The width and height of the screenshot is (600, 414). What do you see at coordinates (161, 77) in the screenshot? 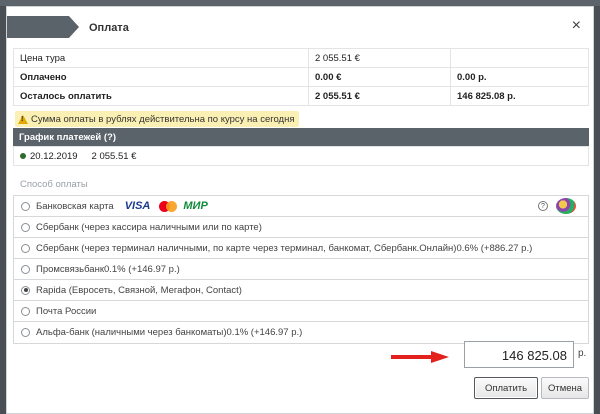
I see `paid-label: Оплачено` at bounding box center [161, 77].